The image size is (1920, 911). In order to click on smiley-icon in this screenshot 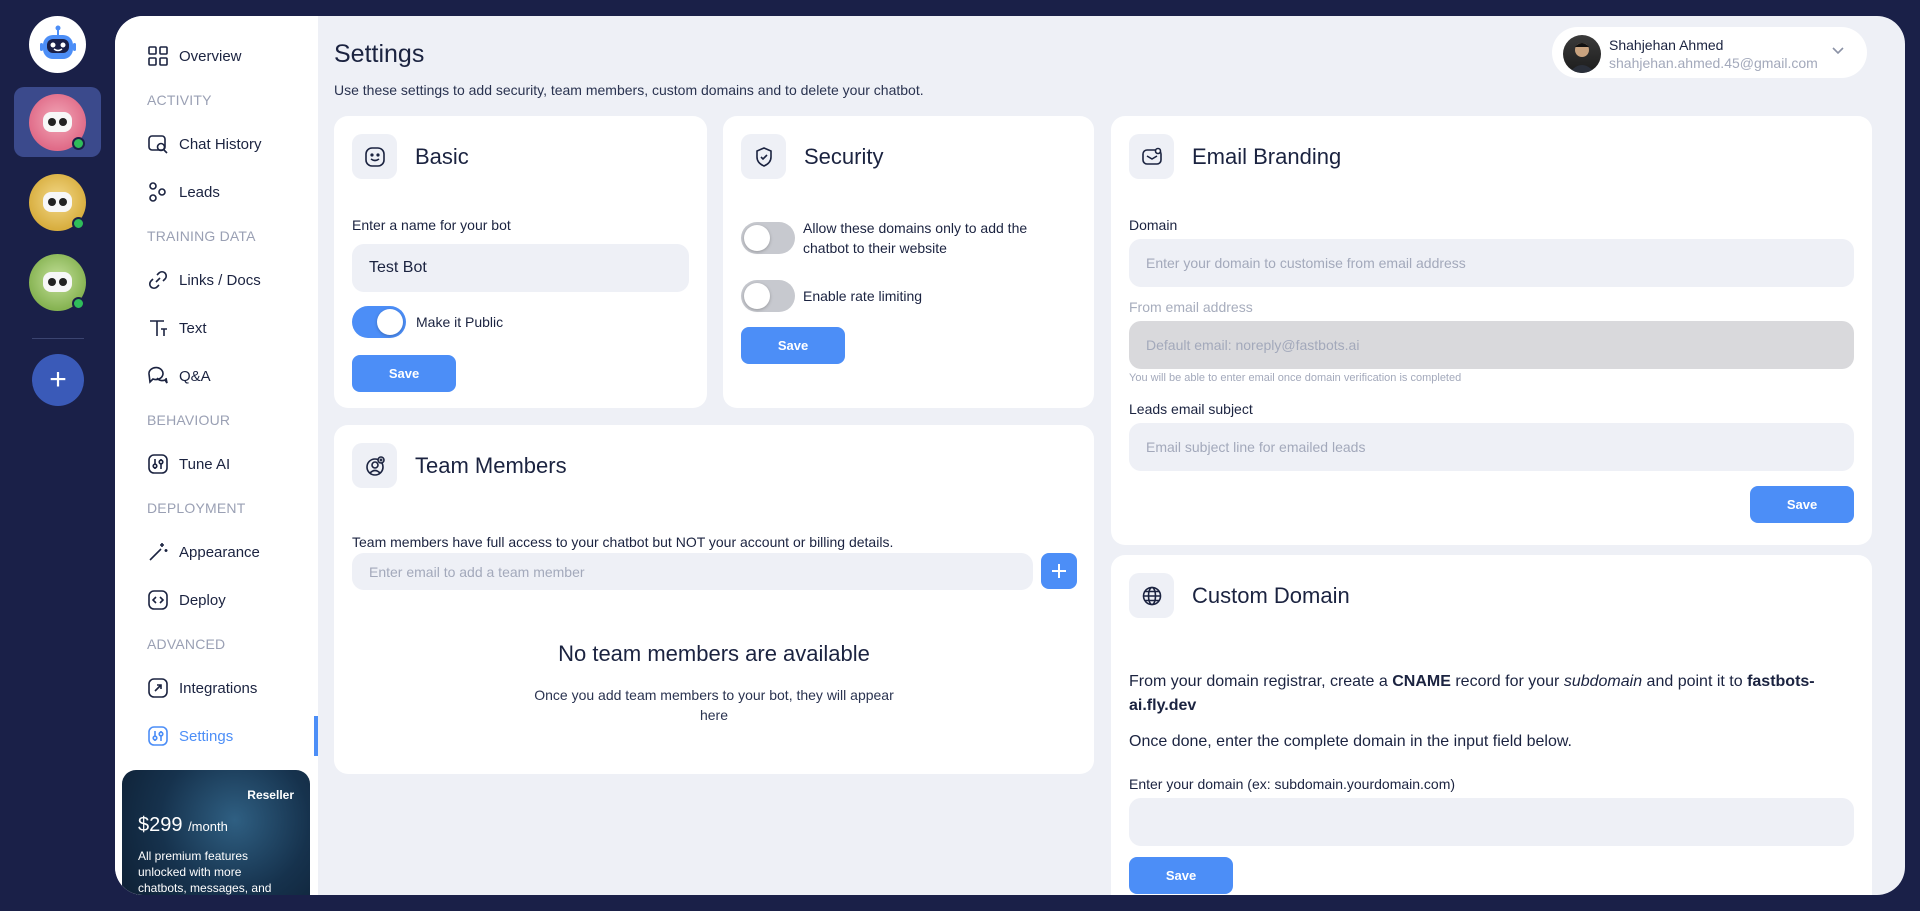, I will do `click(374, 156)`.